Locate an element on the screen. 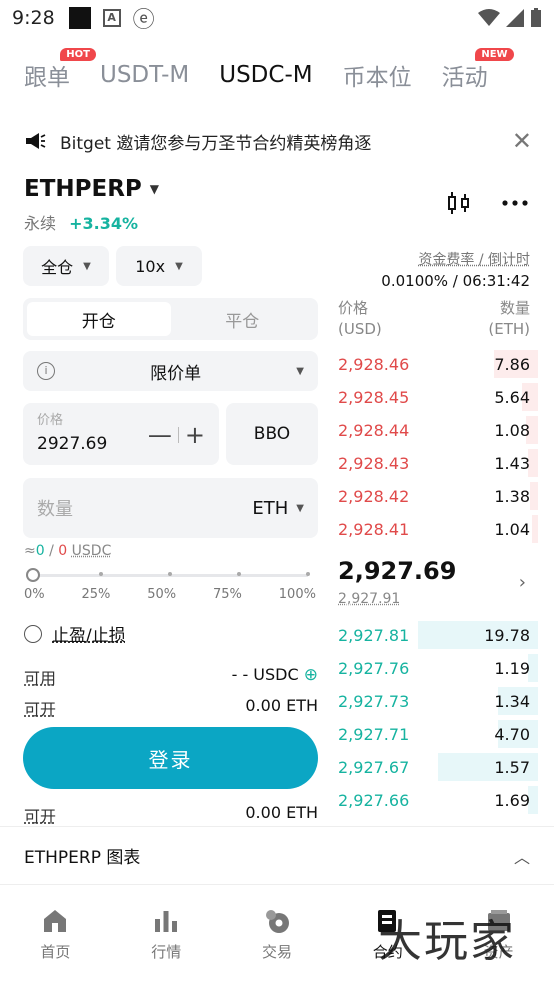  bid-qty: 19.78 is located at coordinates (507, 635).